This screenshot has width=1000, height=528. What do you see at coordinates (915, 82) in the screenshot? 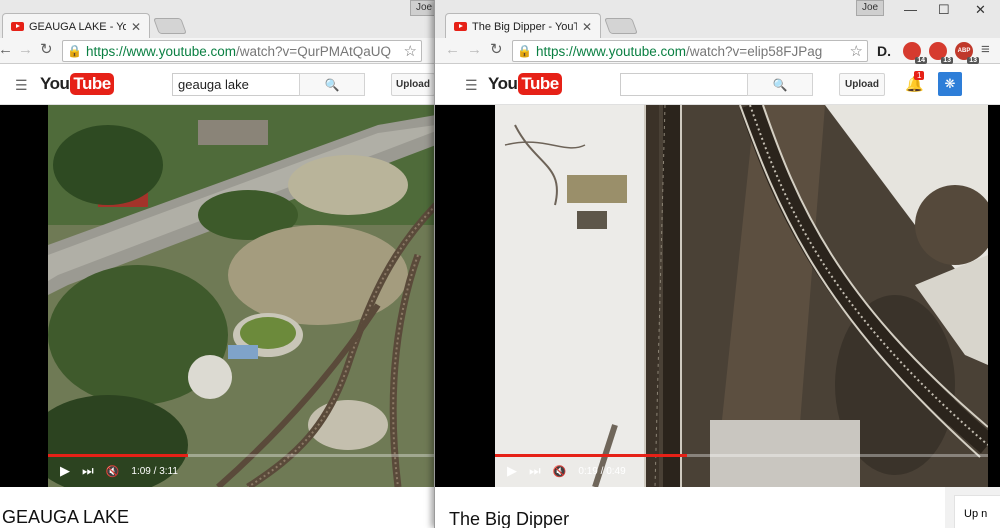
I see `bell-icon: 🔔 1` at bounding box center [915, 82].